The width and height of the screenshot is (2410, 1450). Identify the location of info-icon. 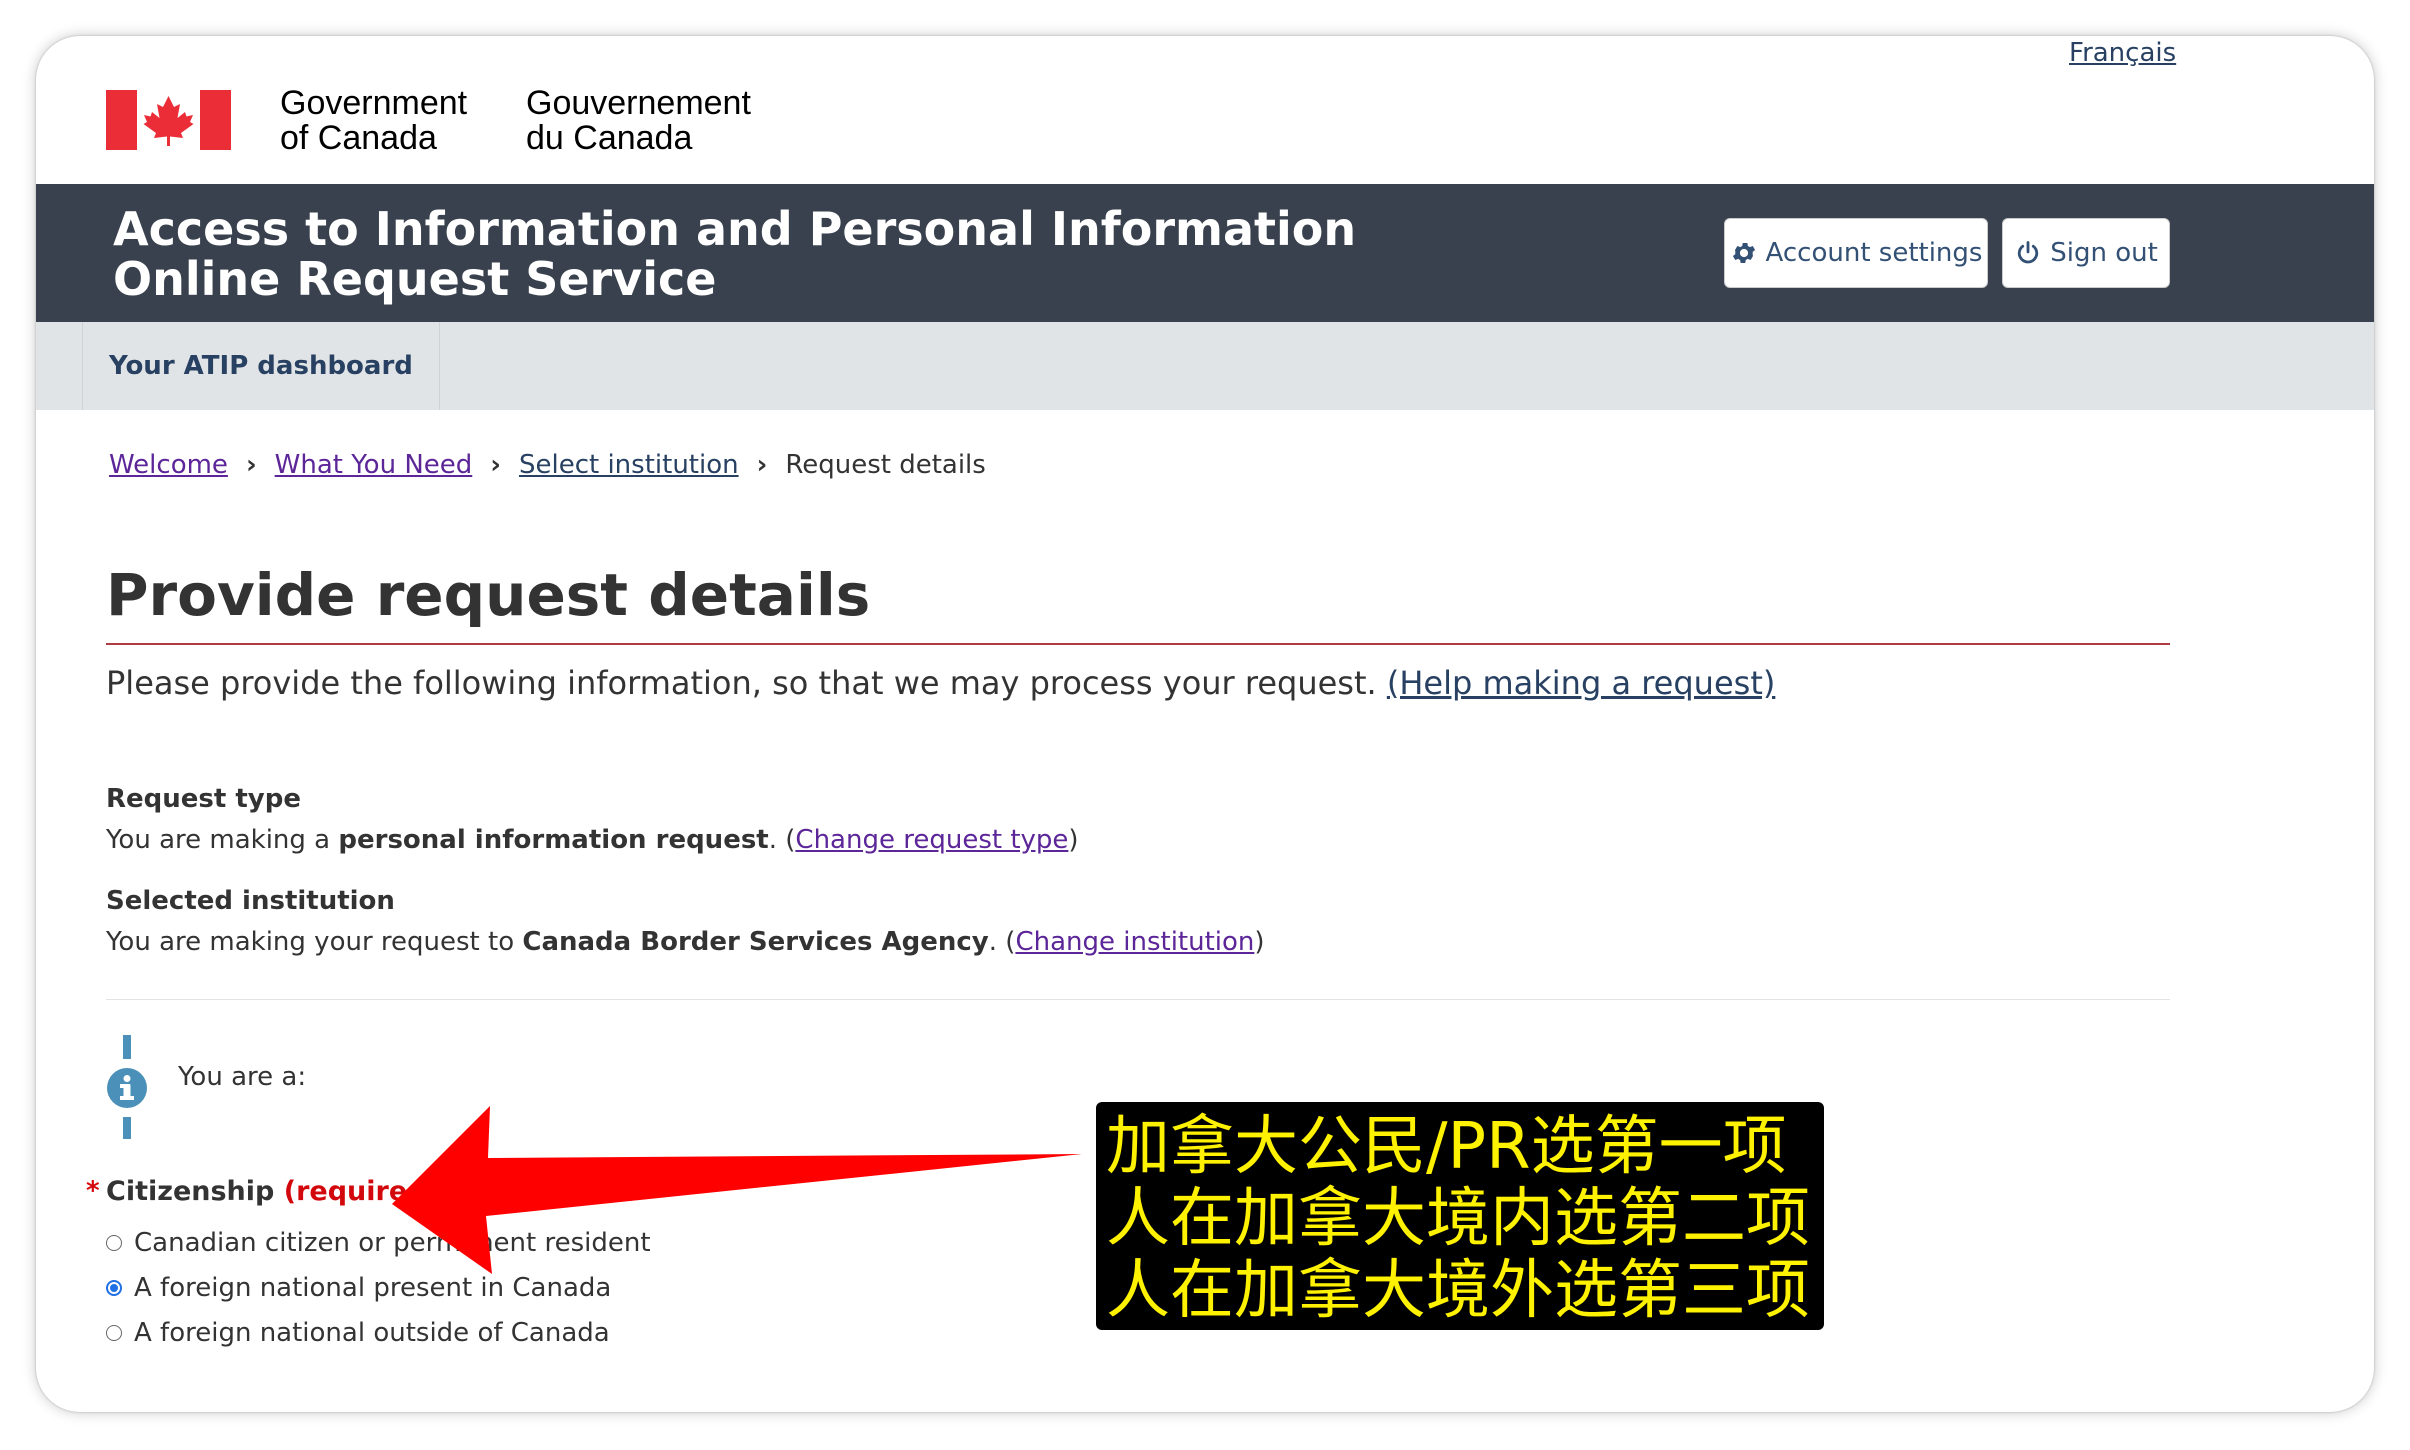
(127, 1088).